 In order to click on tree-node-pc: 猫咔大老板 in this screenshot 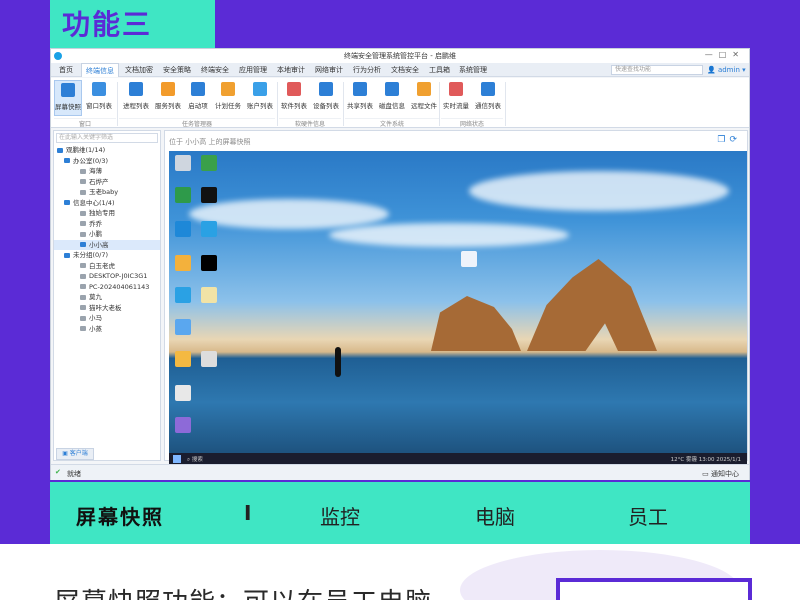, I will do `click(107, 308)`.